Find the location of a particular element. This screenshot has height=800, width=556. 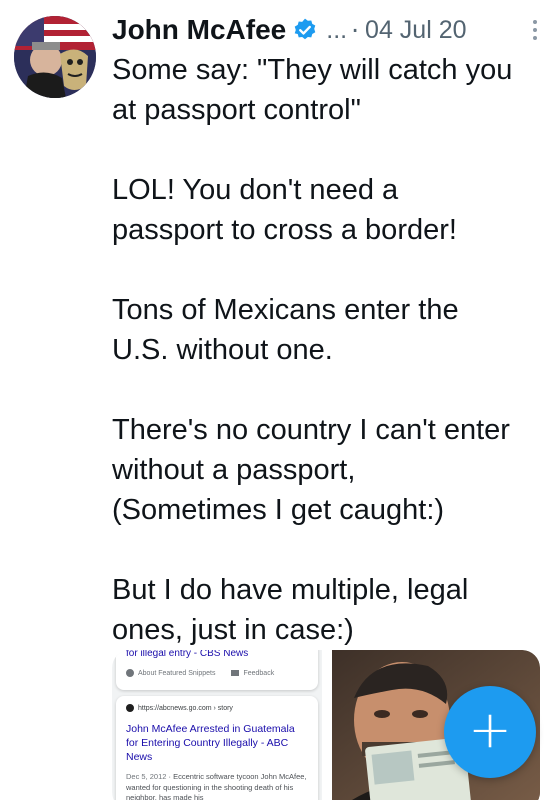

snippet-title: for illegal entry - CBS News is located at coordinates (187, 654).